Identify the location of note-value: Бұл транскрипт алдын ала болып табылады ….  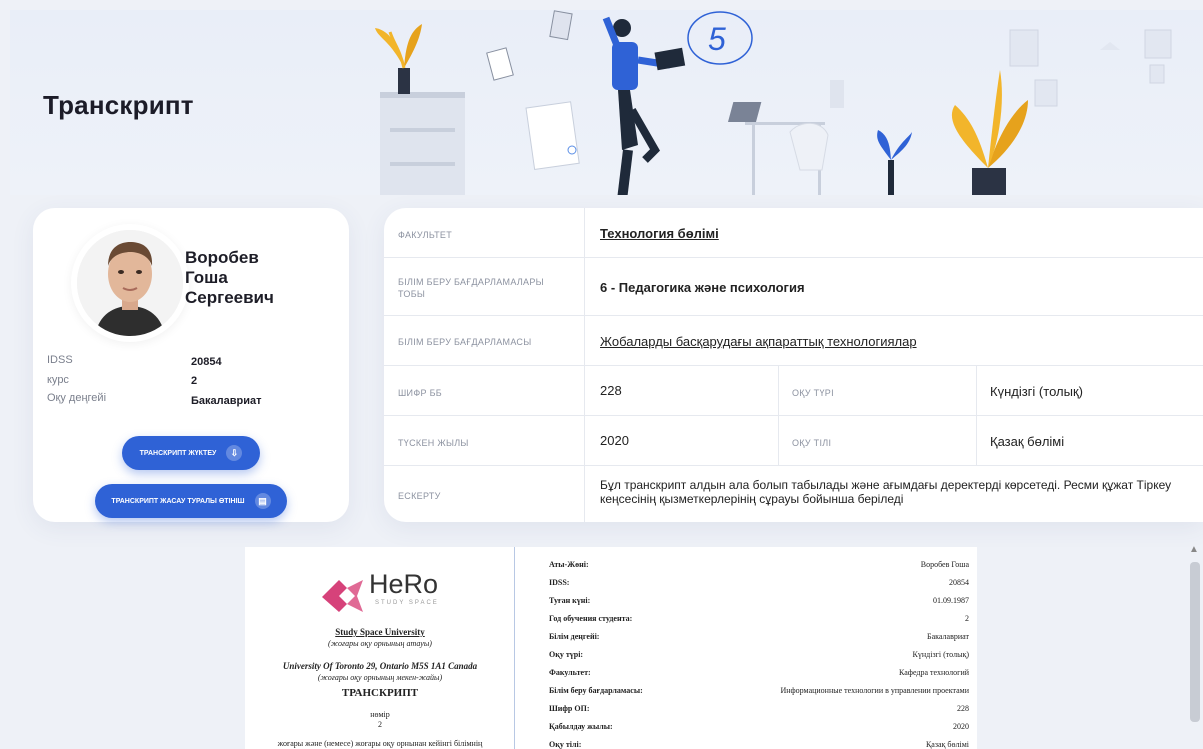
(886, 492).